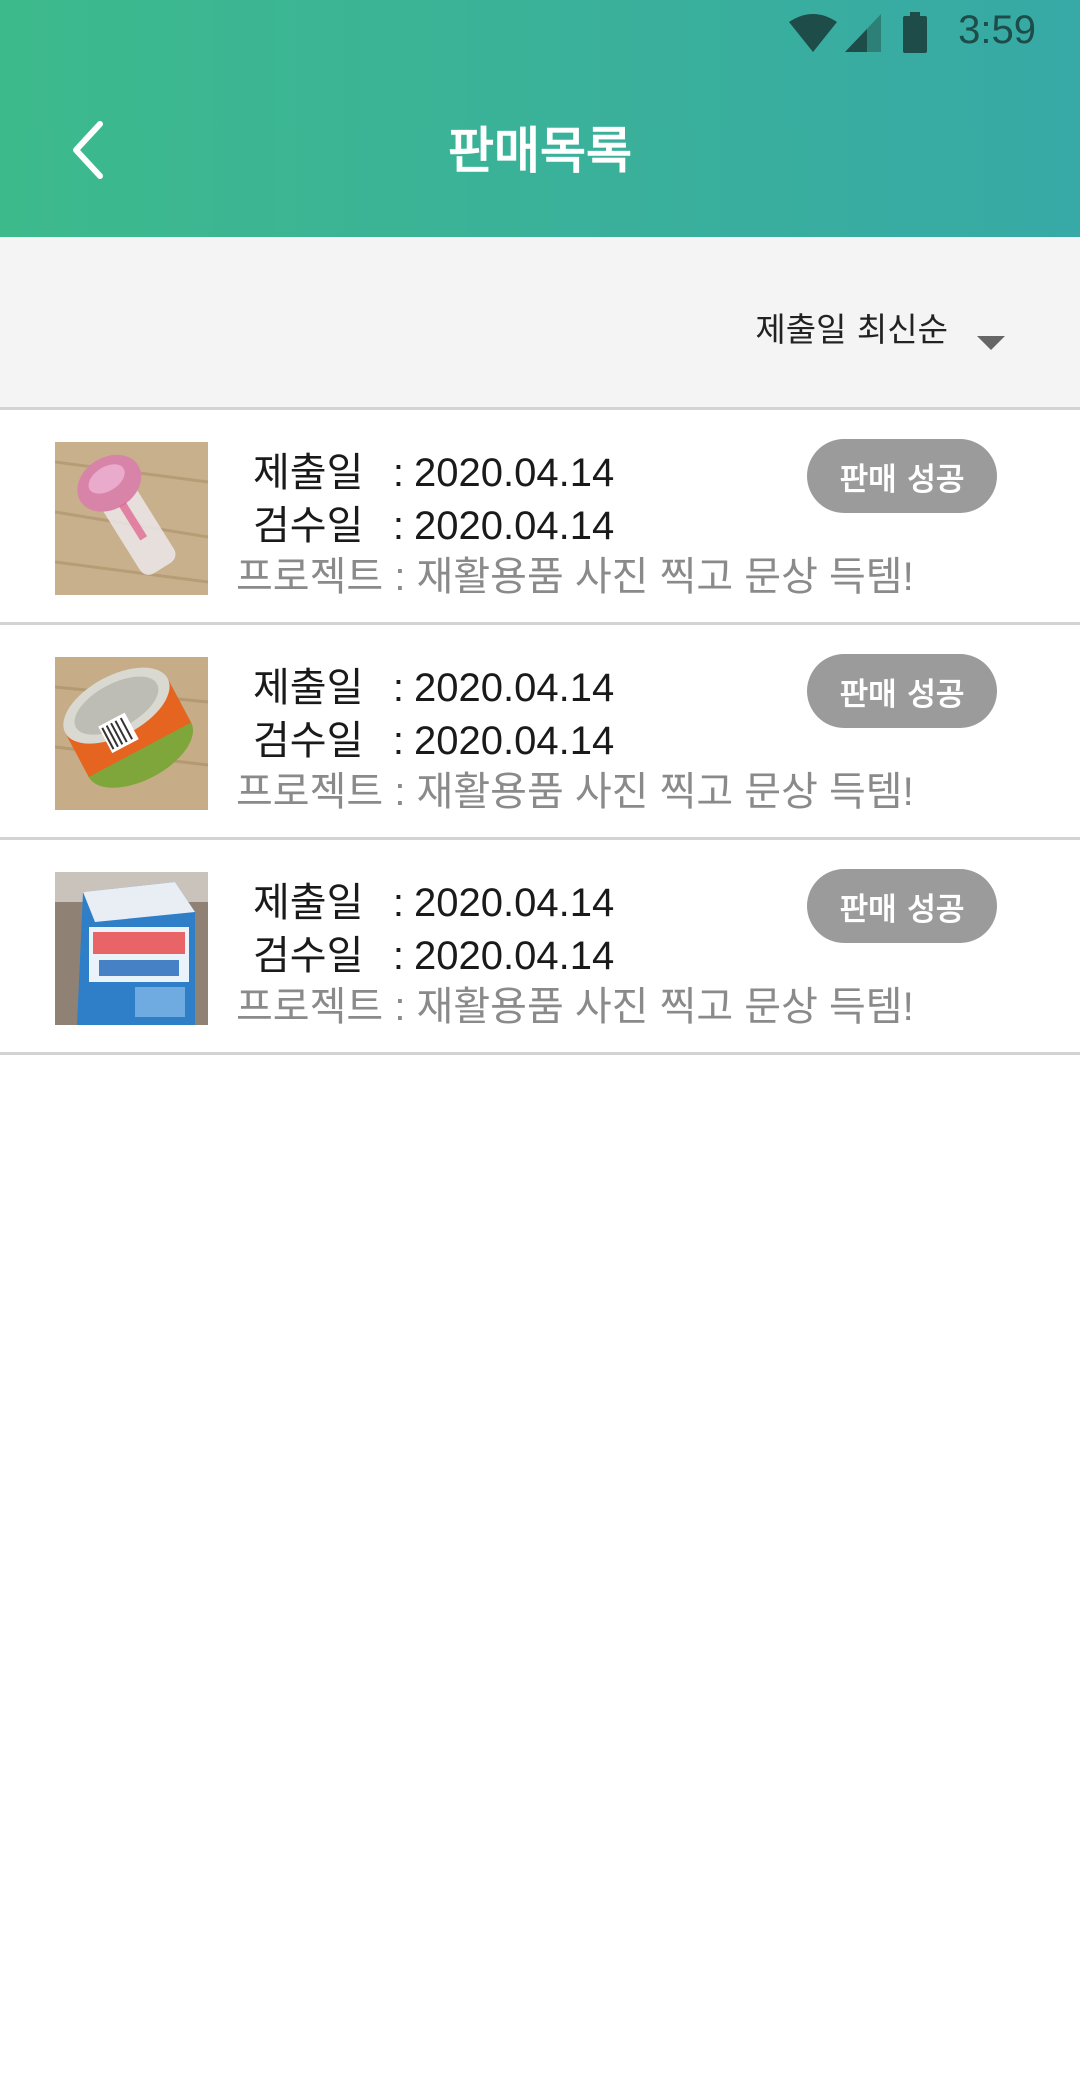 This screenshot has height=2088, width=1080. Describe the element at coordinates (540, 323) in the screenshot. I see `sort-bar: 제출일 최신순` at that location.